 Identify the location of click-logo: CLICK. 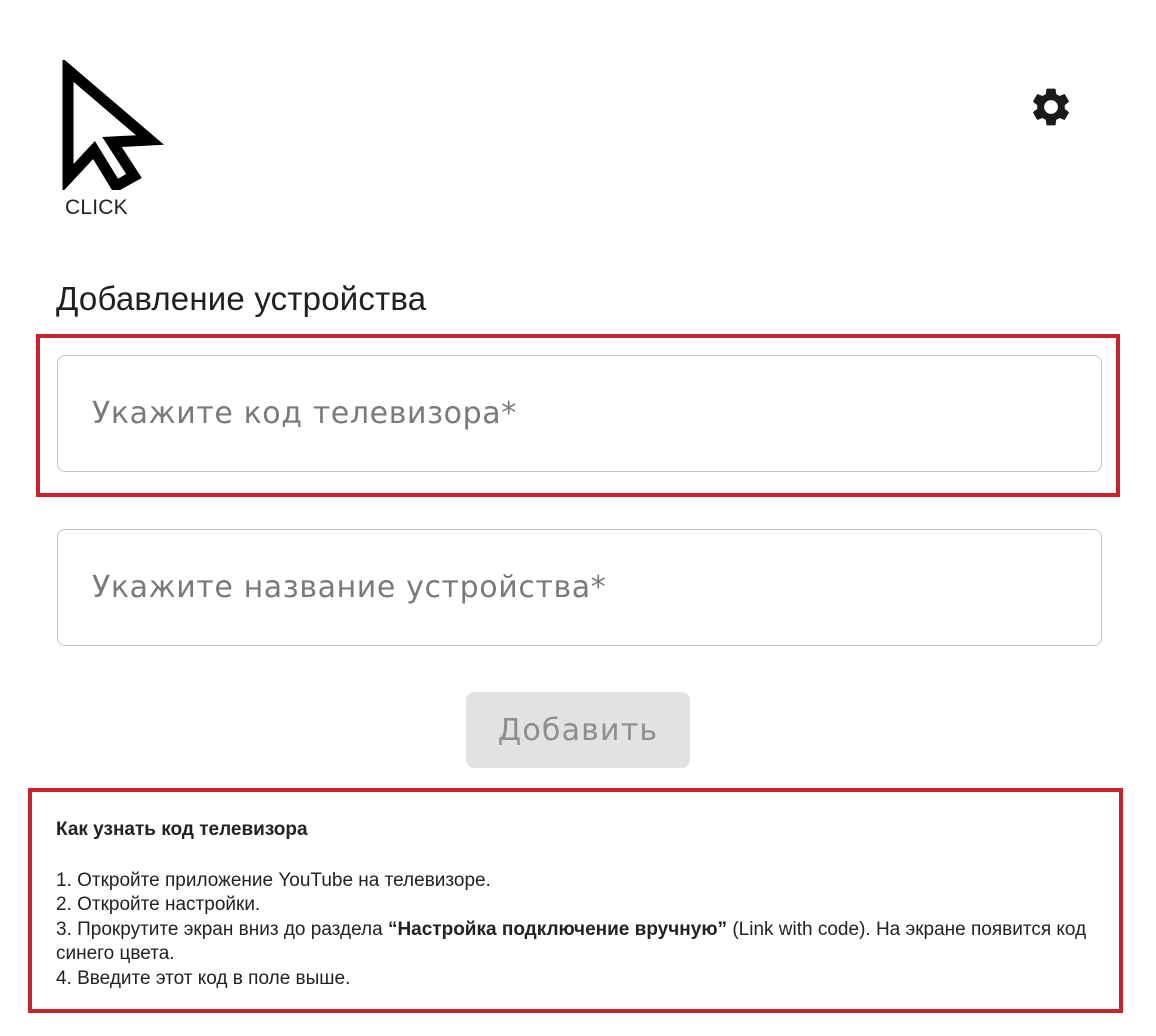
(113, 142).